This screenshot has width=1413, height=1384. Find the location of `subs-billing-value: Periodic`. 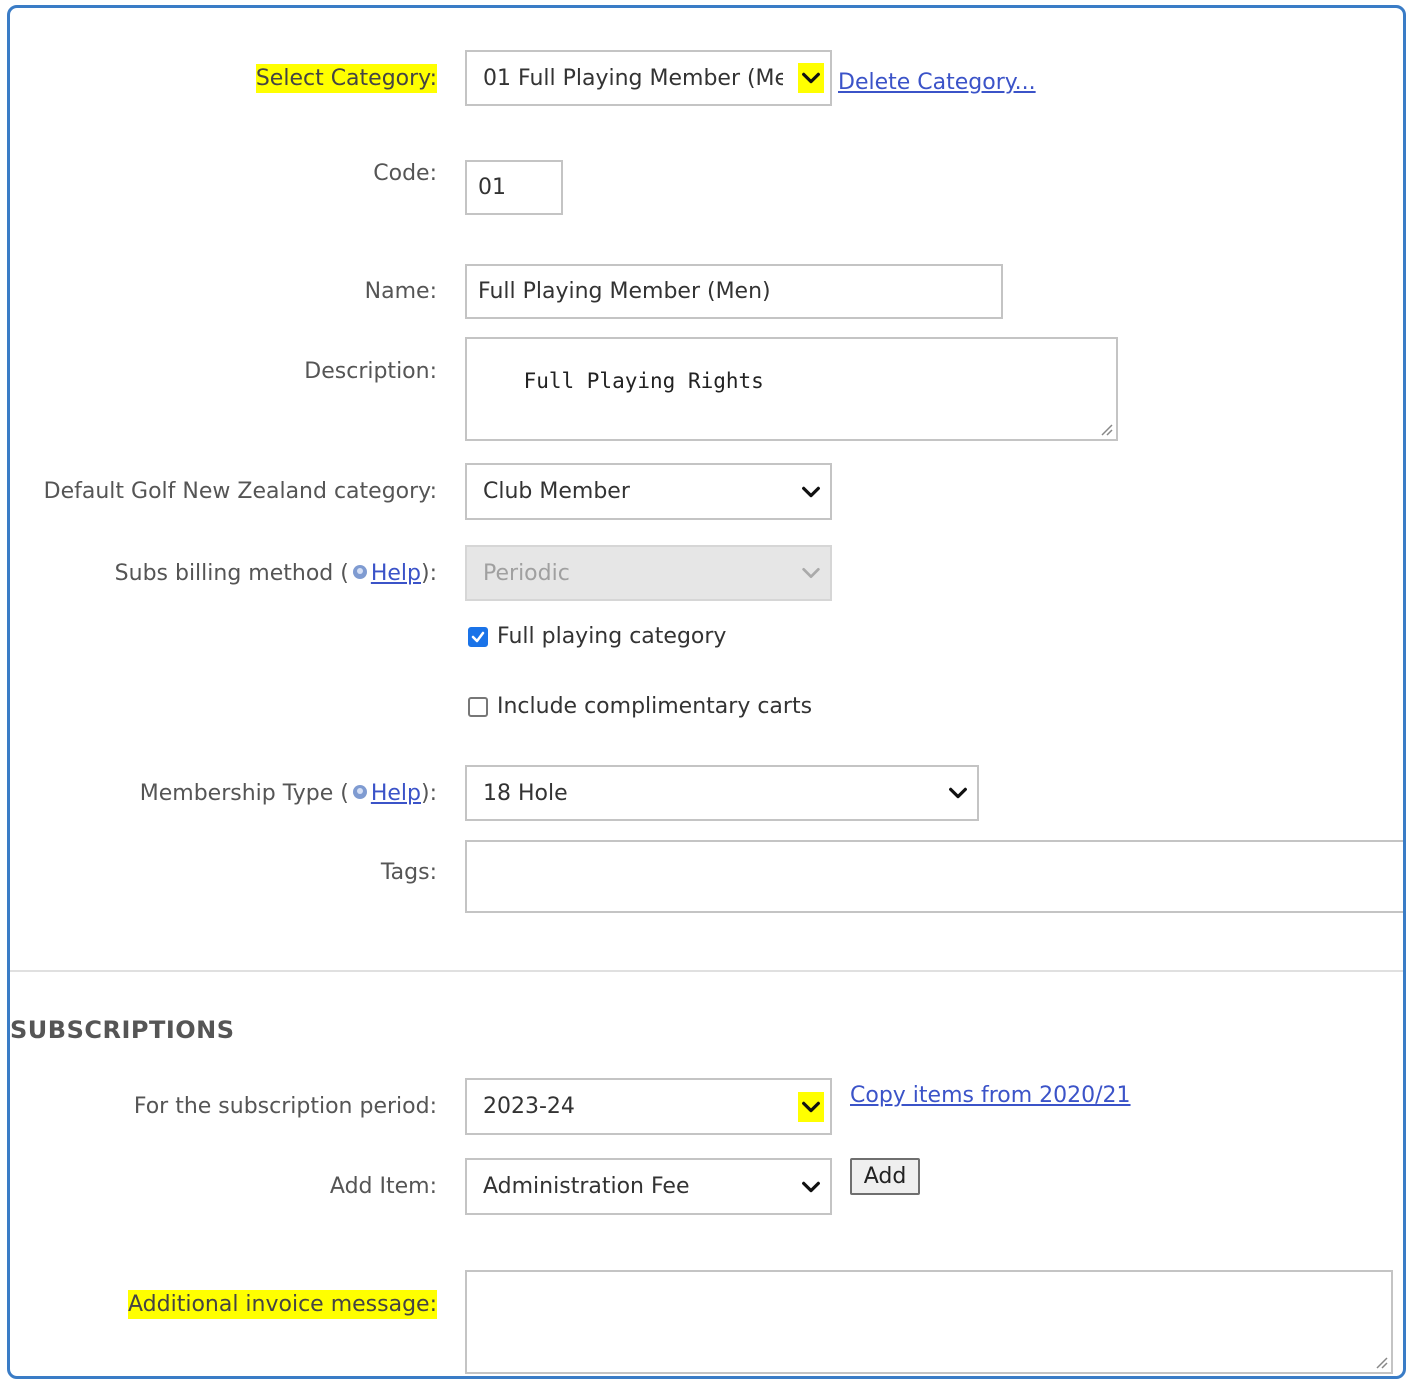

subs-billing-value: Periodic is located at coordinates (526, 573).